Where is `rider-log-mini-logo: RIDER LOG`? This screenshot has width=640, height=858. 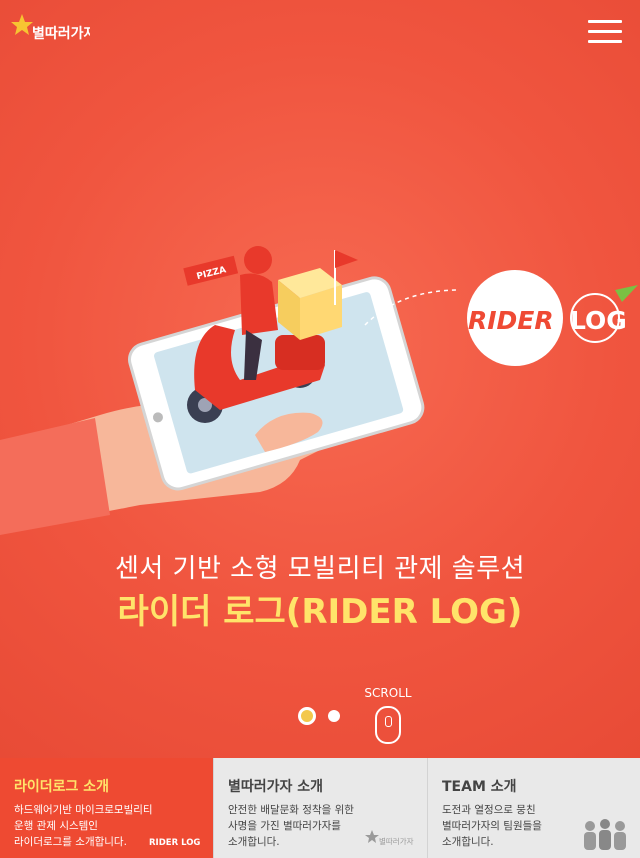 rider-log-mini-logo: RIDER LOG is located at coordinates (174, 843).